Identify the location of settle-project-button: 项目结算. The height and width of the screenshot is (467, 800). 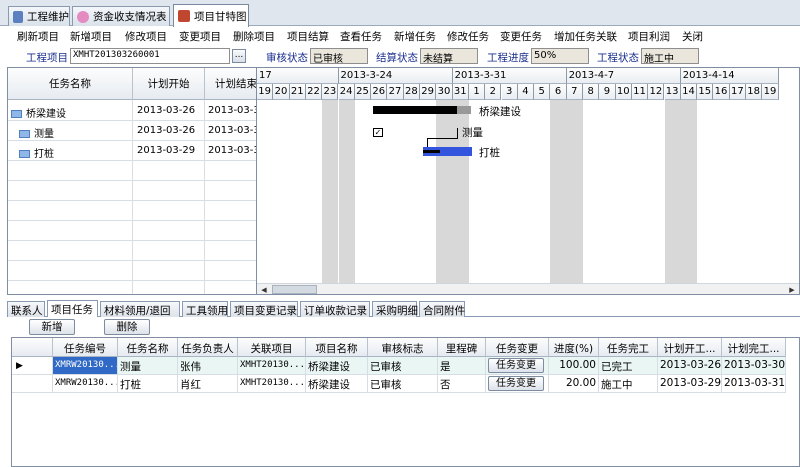
(308, 36).